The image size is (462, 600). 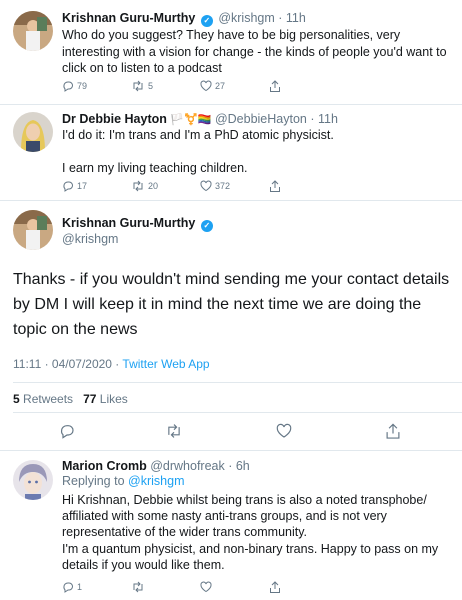 I want to click on author-handle: @drwhofreak · 6h, so click(x=200, y=466).